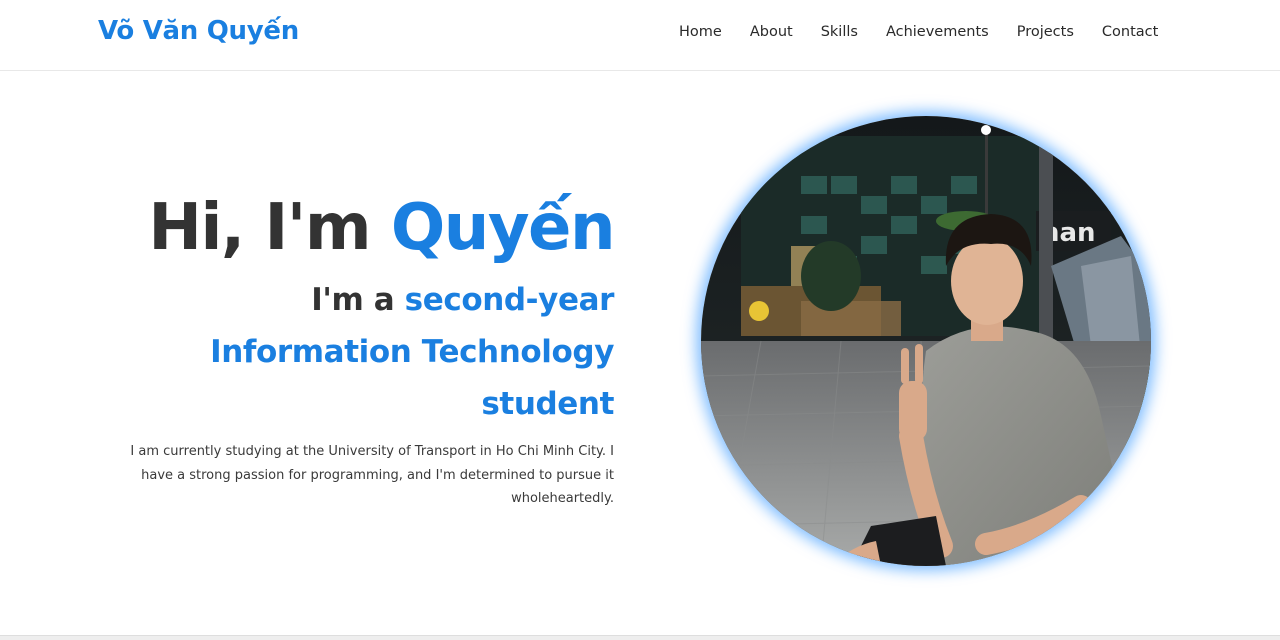 Image resolution: width=1280 pixels, height=640 pixels. I want to click on hero-name: Quyến, so click(503, 228).